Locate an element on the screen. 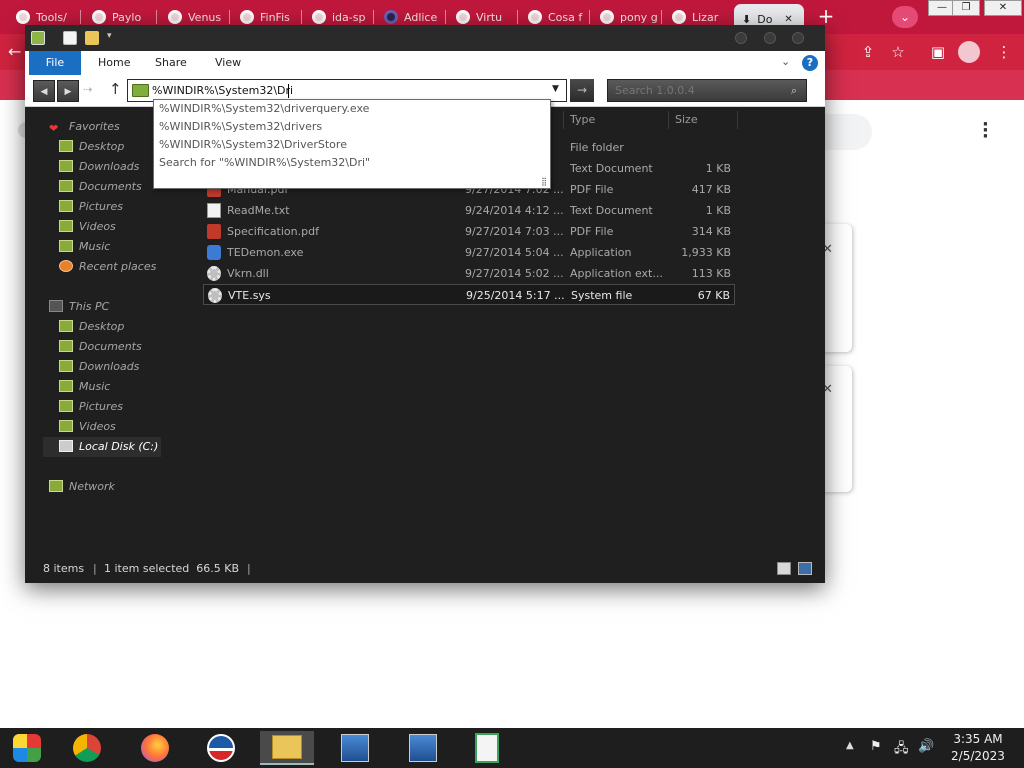 The image size is (1024, 768). close-button: ✕ is located at coordinates (1003, 8).